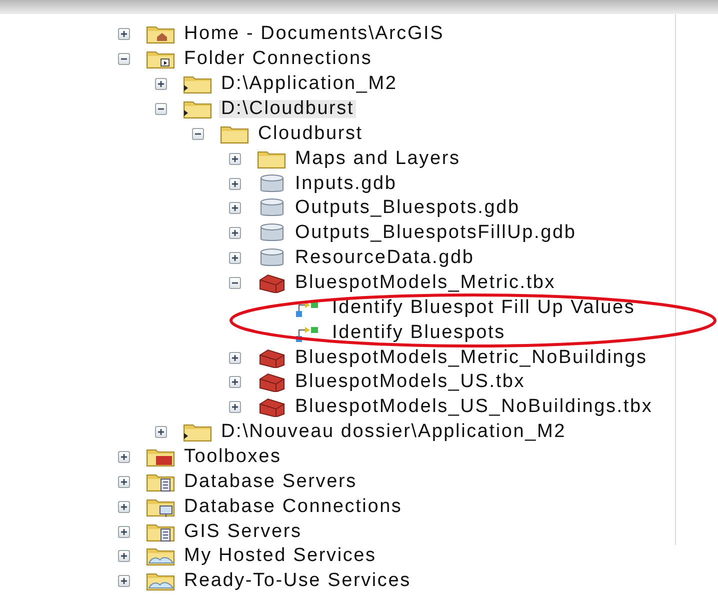  Describe the element at coordinates (346, 183) in the screenshot. I see `tree-item: Inputs.gdb` at that location.